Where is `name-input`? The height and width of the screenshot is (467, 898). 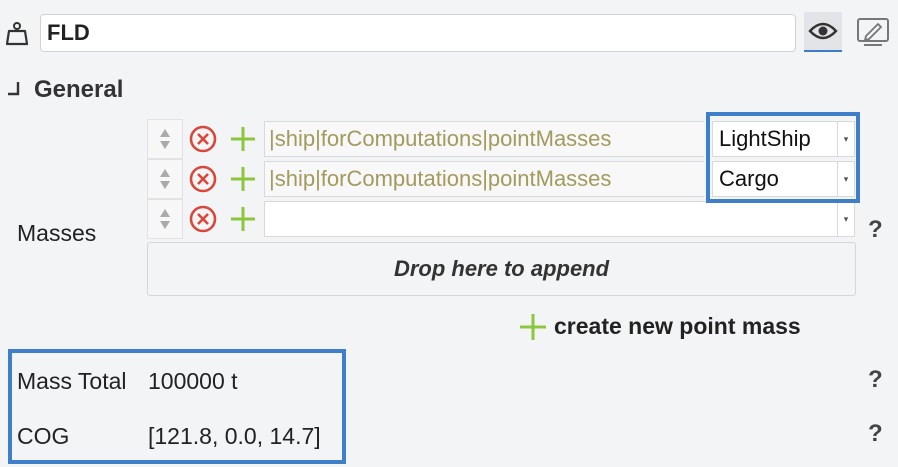
name-input is located at coordinates (418, 33).